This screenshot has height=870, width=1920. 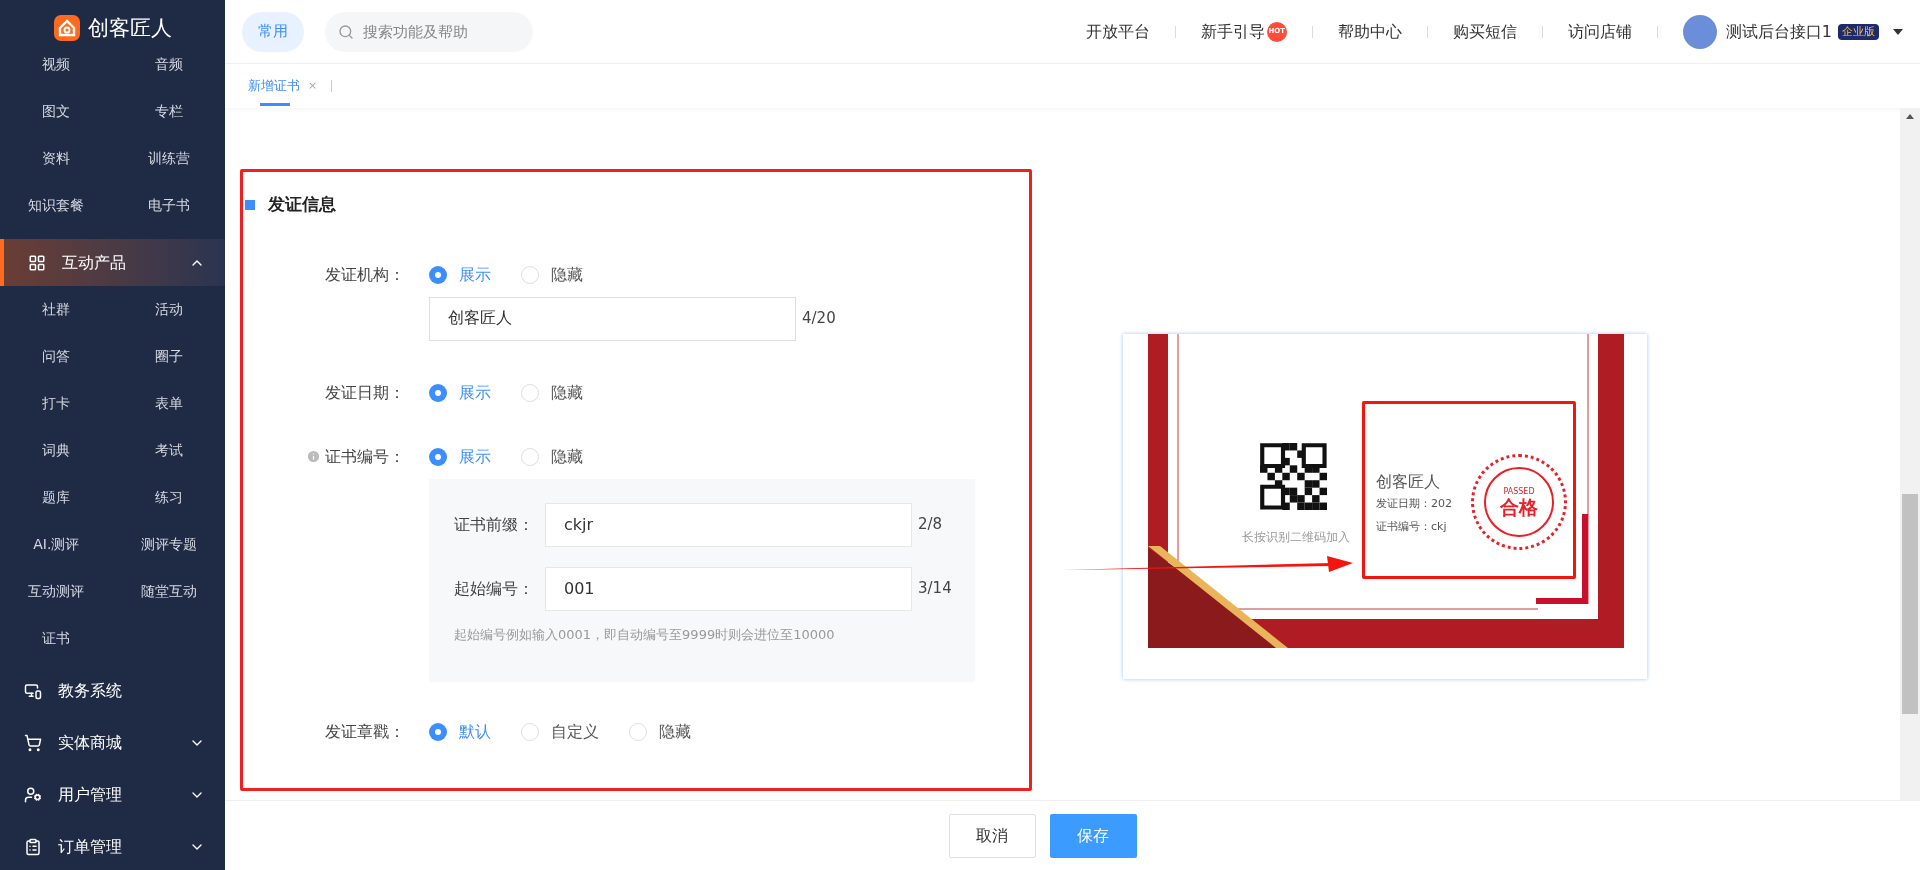 I want to click on edition-badge: 企业版, so click(x=1858, y=31).